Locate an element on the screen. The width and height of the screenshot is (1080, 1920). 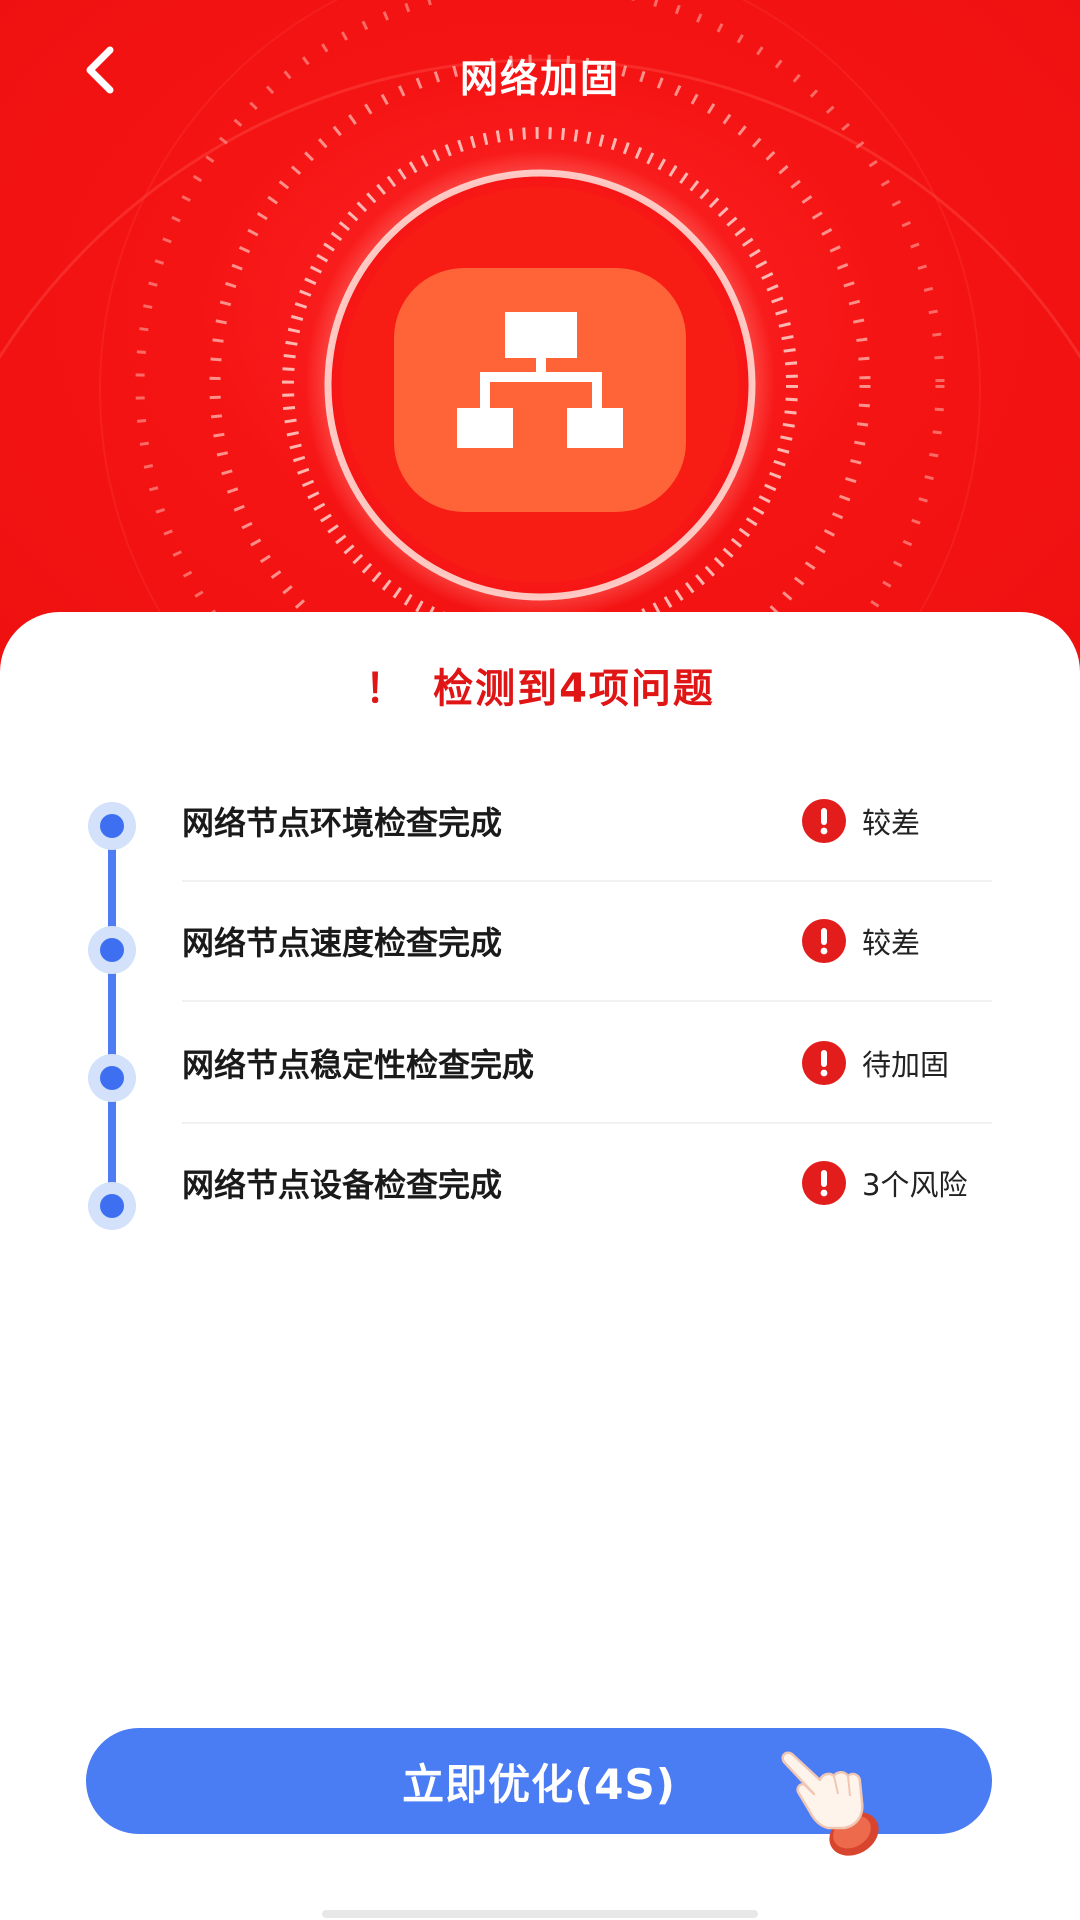
timeline-track is located at coordinates (112, 1012).